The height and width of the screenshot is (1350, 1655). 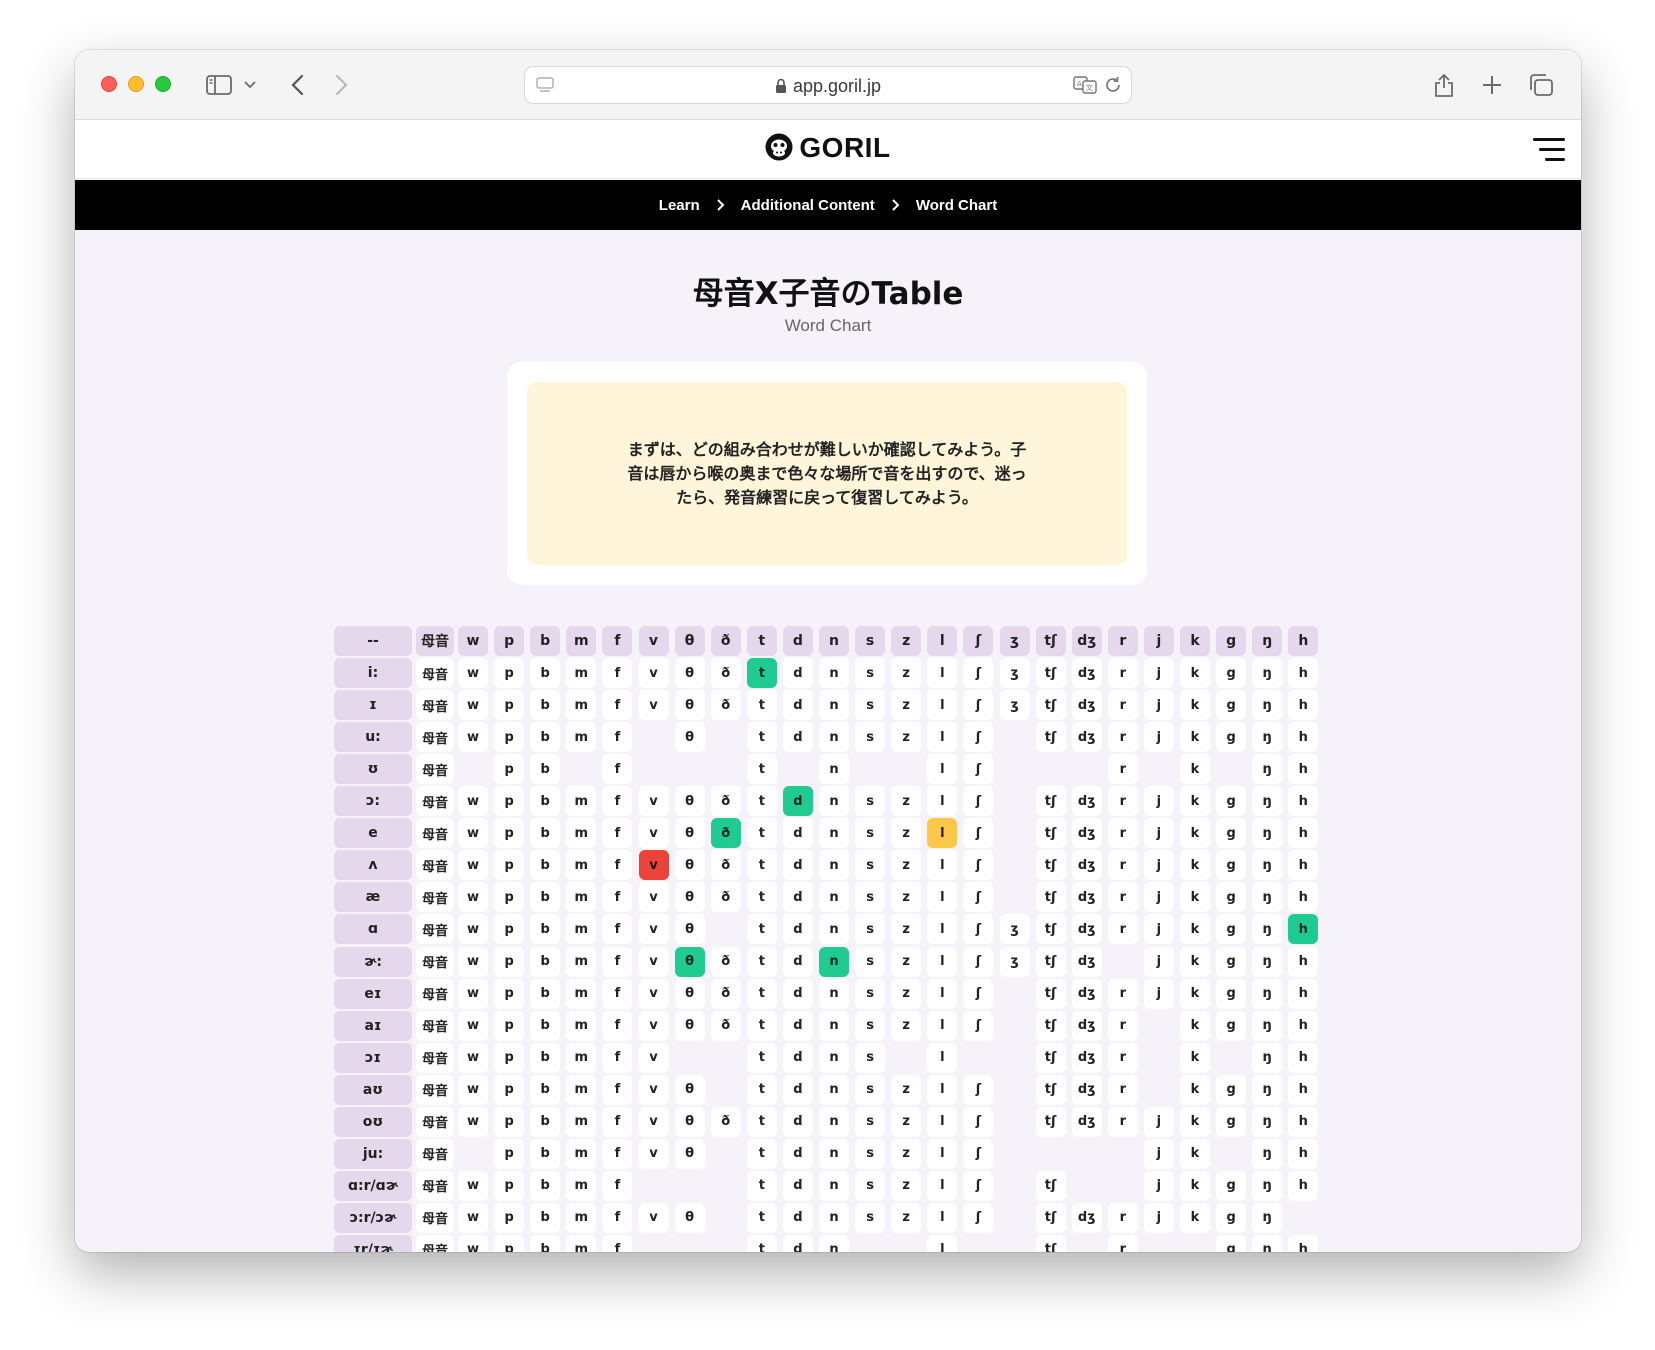 I want to click on breadcrumb-learn: Learn, so click(x=679, y=205).